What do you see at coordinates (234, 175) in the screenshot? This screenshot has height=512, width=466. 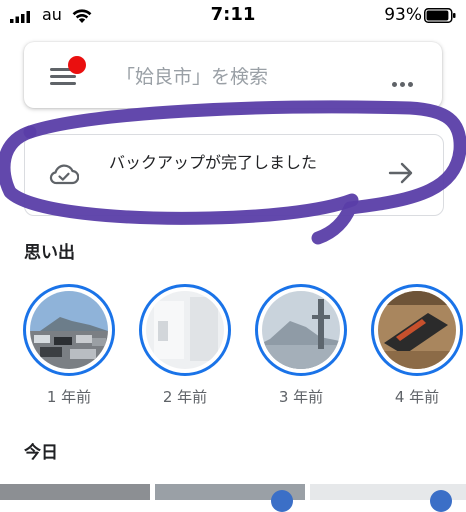 I see `backup-status-card: バックアップが完了しました` at bounding box center [234, 175].